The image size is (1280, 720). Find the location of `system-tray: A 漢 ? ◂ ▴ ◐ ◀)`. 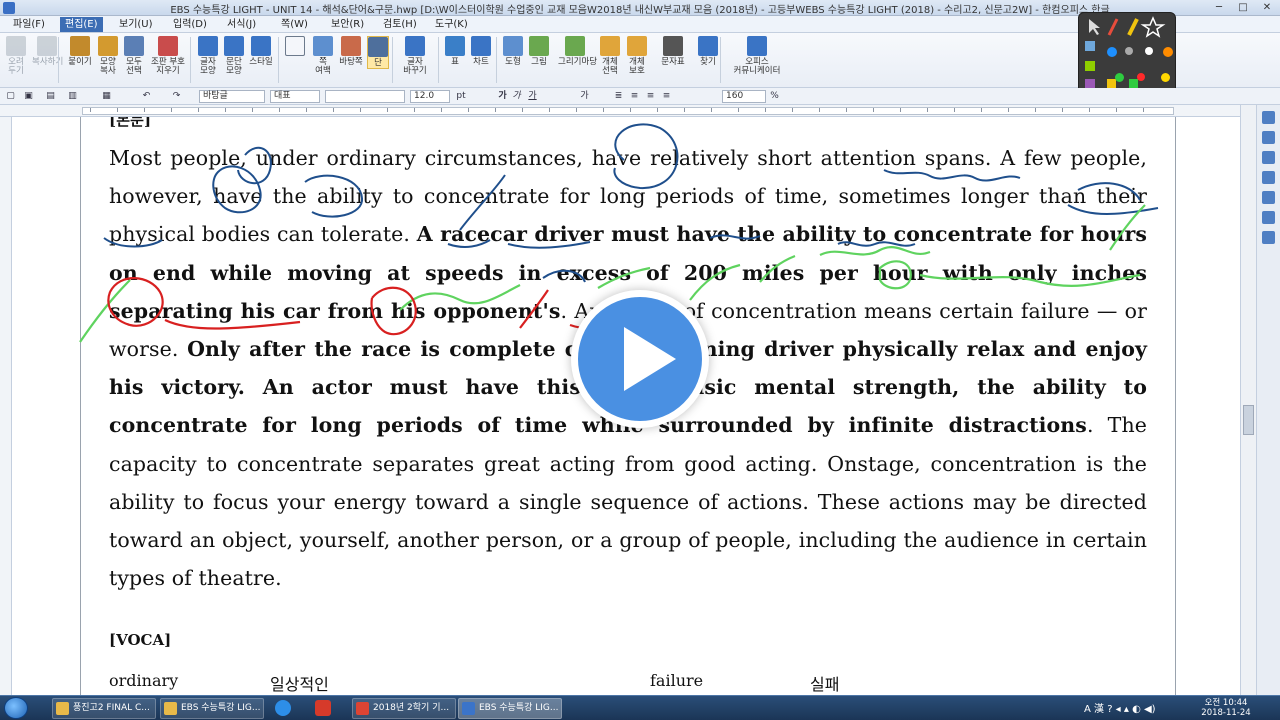

system-tray: A 漢 ? ◂ ▴ ◐ ◀) is located at coordinates (1120, 707).